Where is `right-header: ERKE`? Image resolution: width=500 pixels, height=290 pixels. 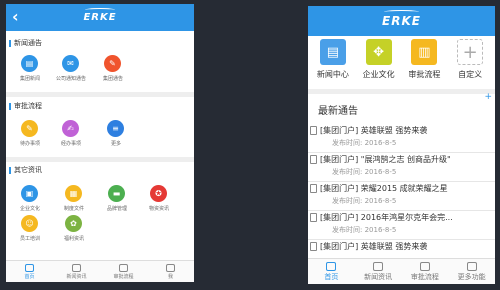
right-header: ERKE is located at coordinates (401, 21).